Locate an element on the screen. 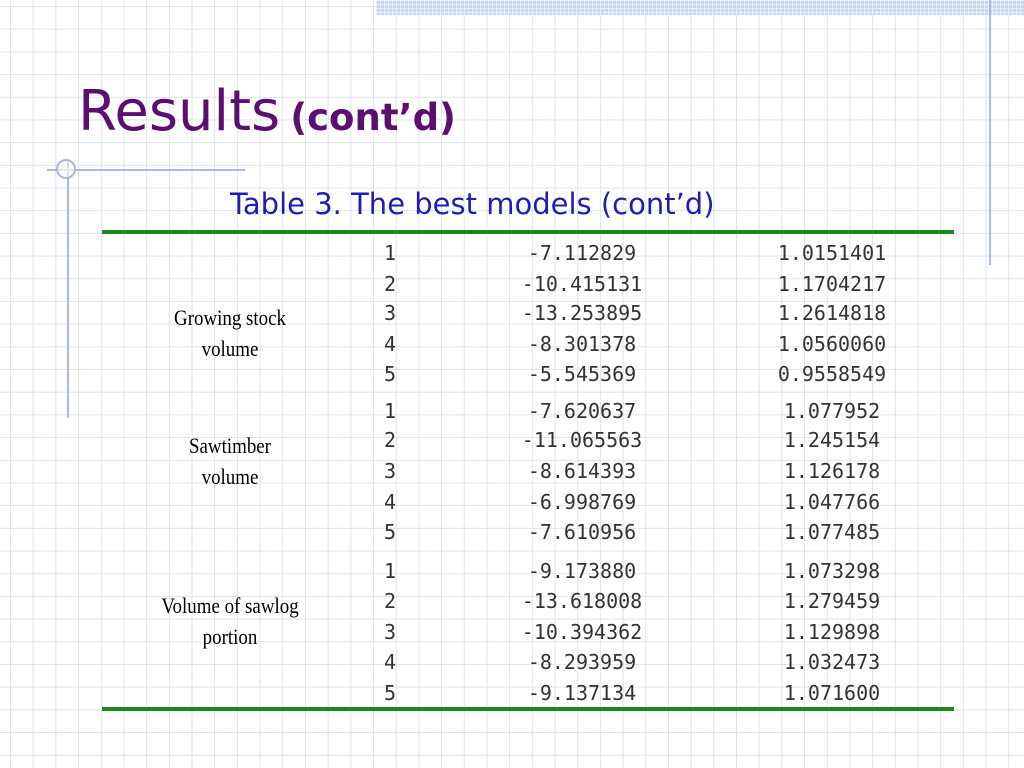  intercept-cell: -9.173880 is located at coordinates (582, 571).